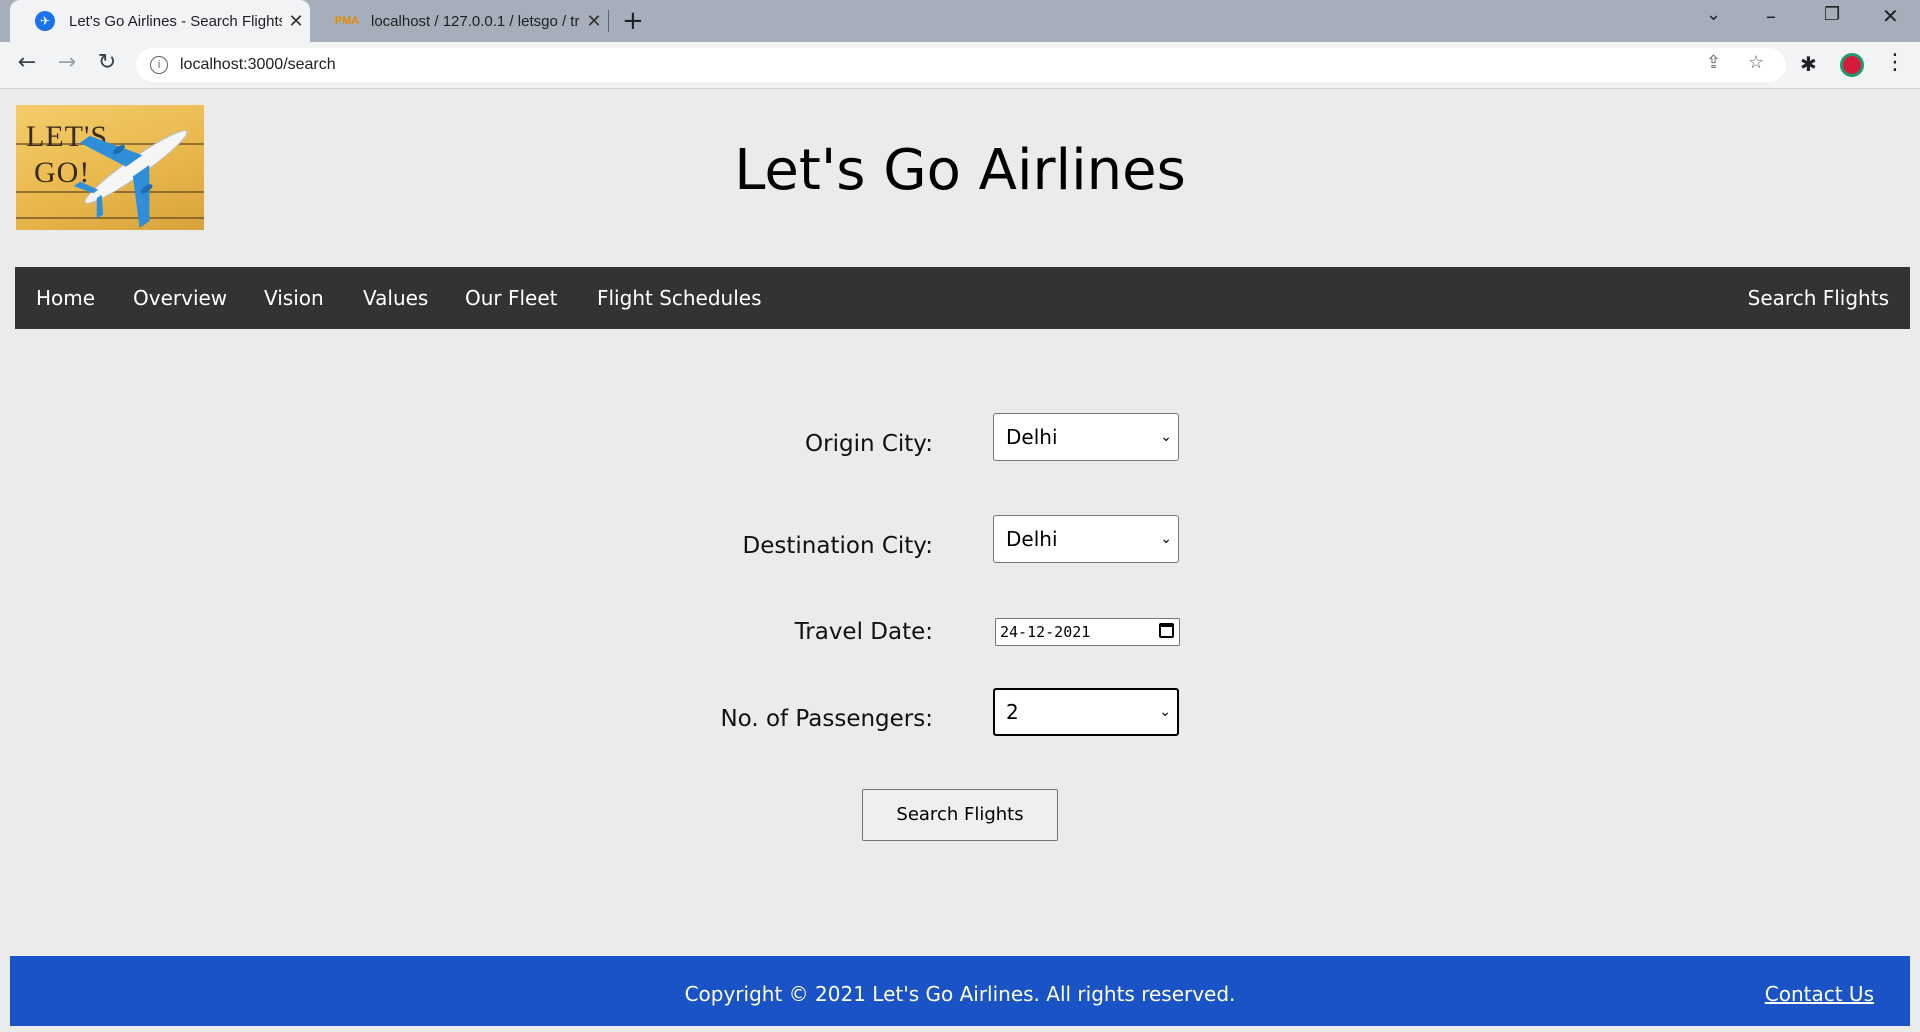 This screenshot has width=1920, height=1032. What do you see at coordinates (27, 62) in the screenshot?
I see `back-arrow-icon: ←` at bounding box center [27, 62].